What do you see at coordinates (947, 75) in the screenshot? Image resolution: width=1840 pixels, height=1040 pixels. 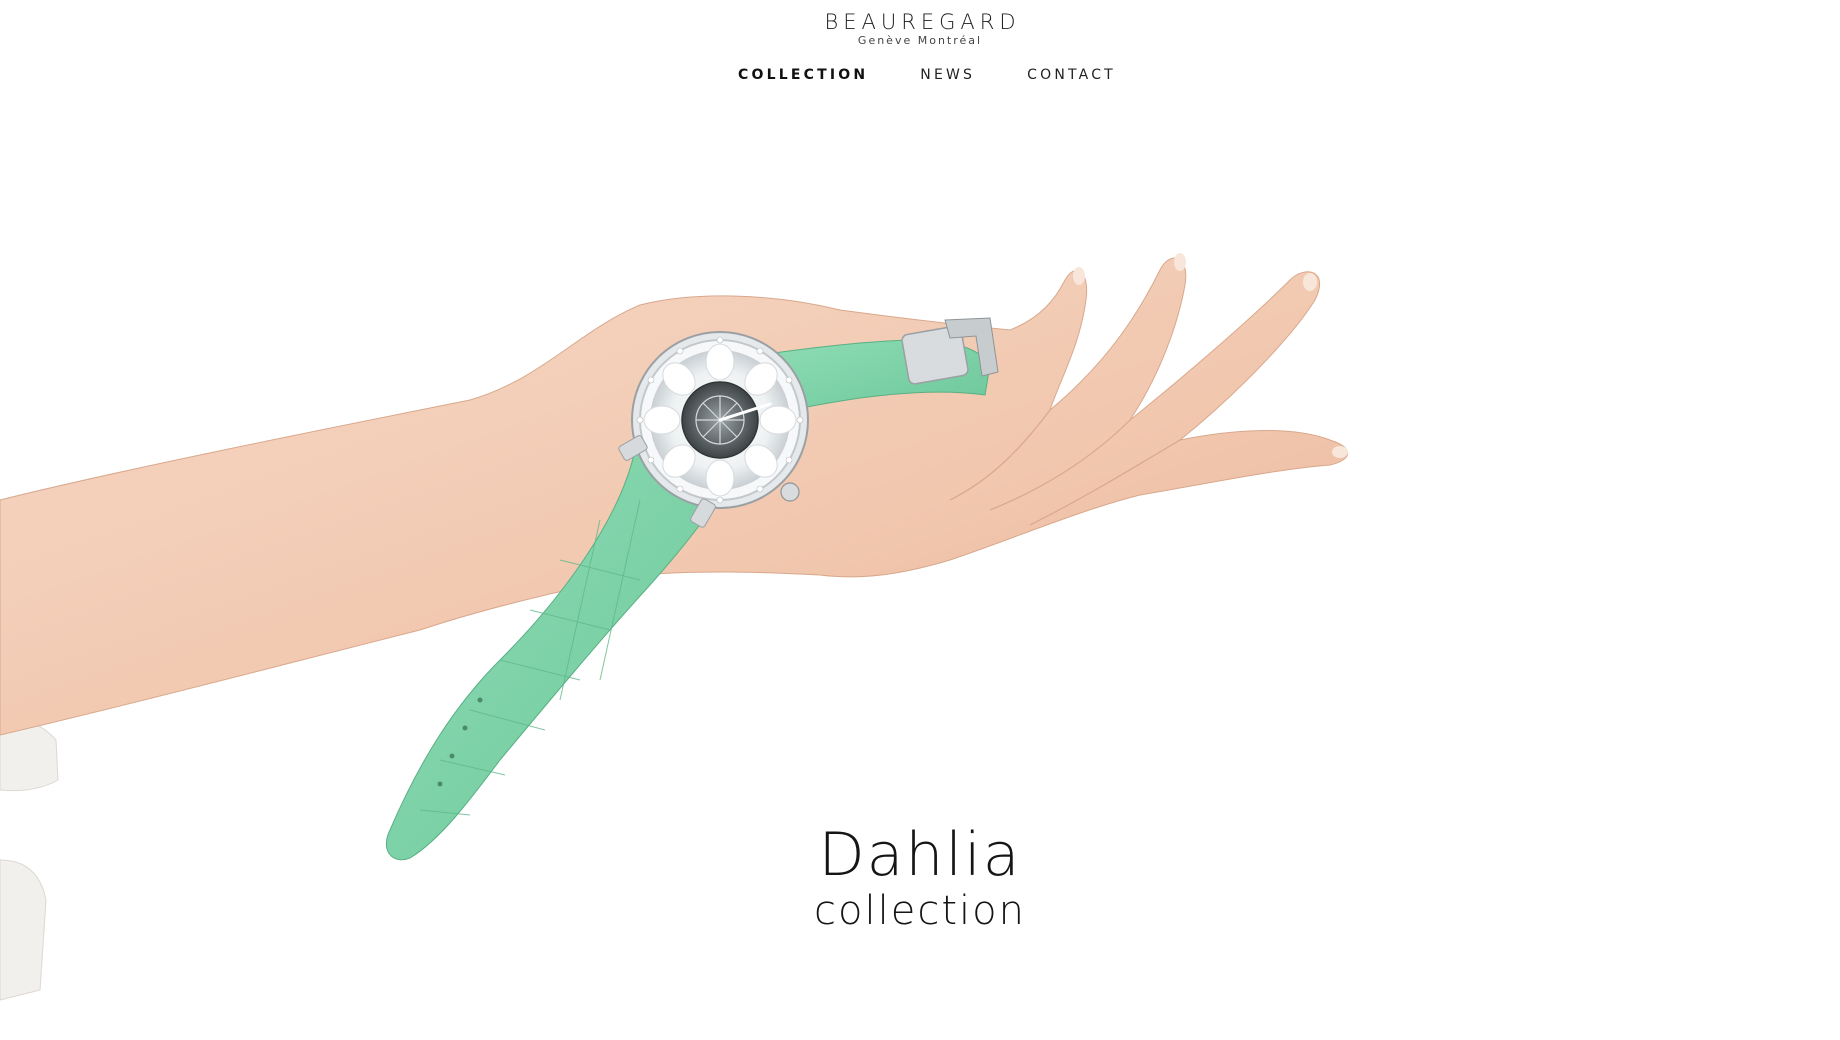 I see `nav-item-news: NEWS` at bounding box center [947, 75].